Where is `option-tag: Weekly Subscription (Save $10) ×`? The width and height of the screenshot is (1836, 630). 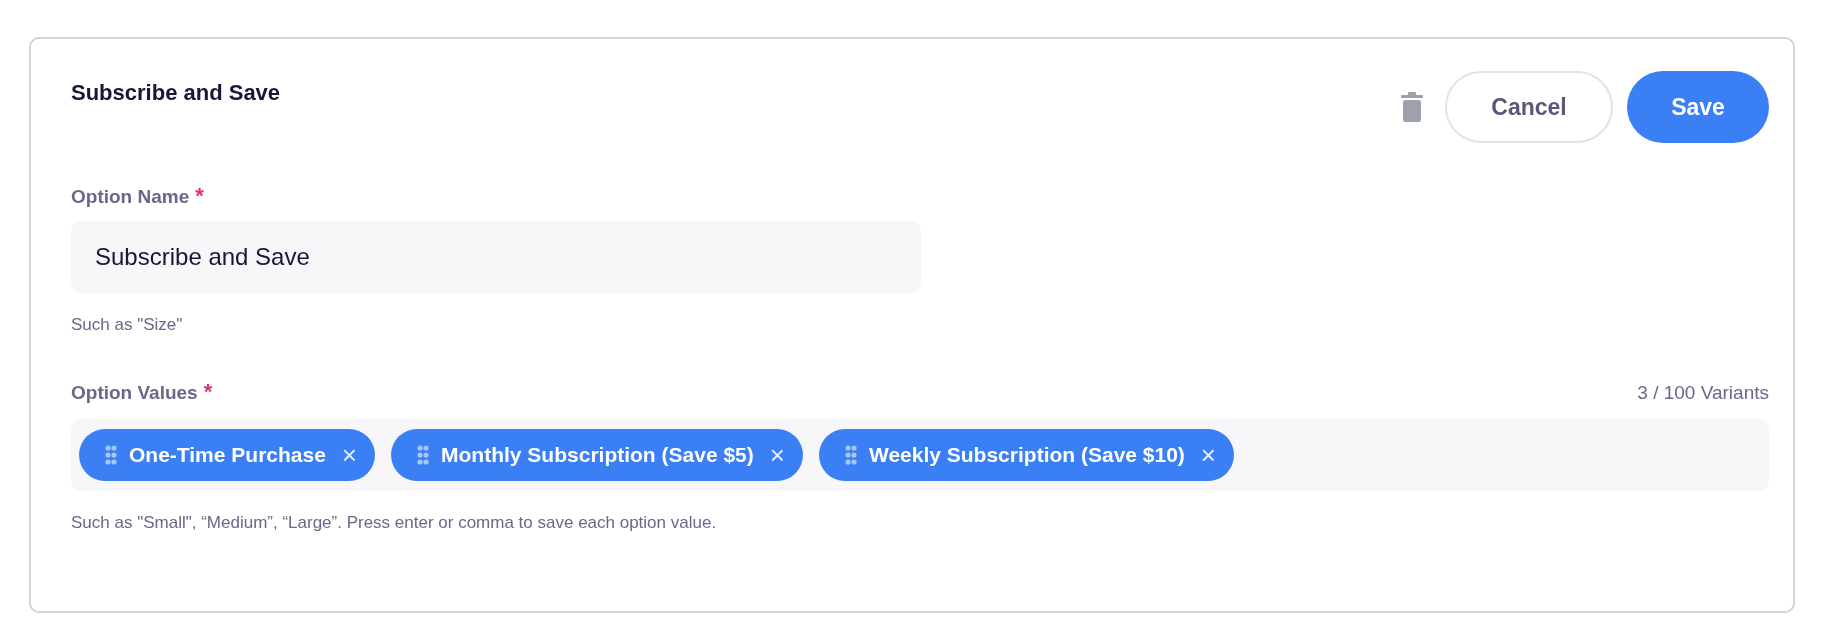 option-tag: Weekly Subscription (Save $10) × is located at coordinates (1026, 455).